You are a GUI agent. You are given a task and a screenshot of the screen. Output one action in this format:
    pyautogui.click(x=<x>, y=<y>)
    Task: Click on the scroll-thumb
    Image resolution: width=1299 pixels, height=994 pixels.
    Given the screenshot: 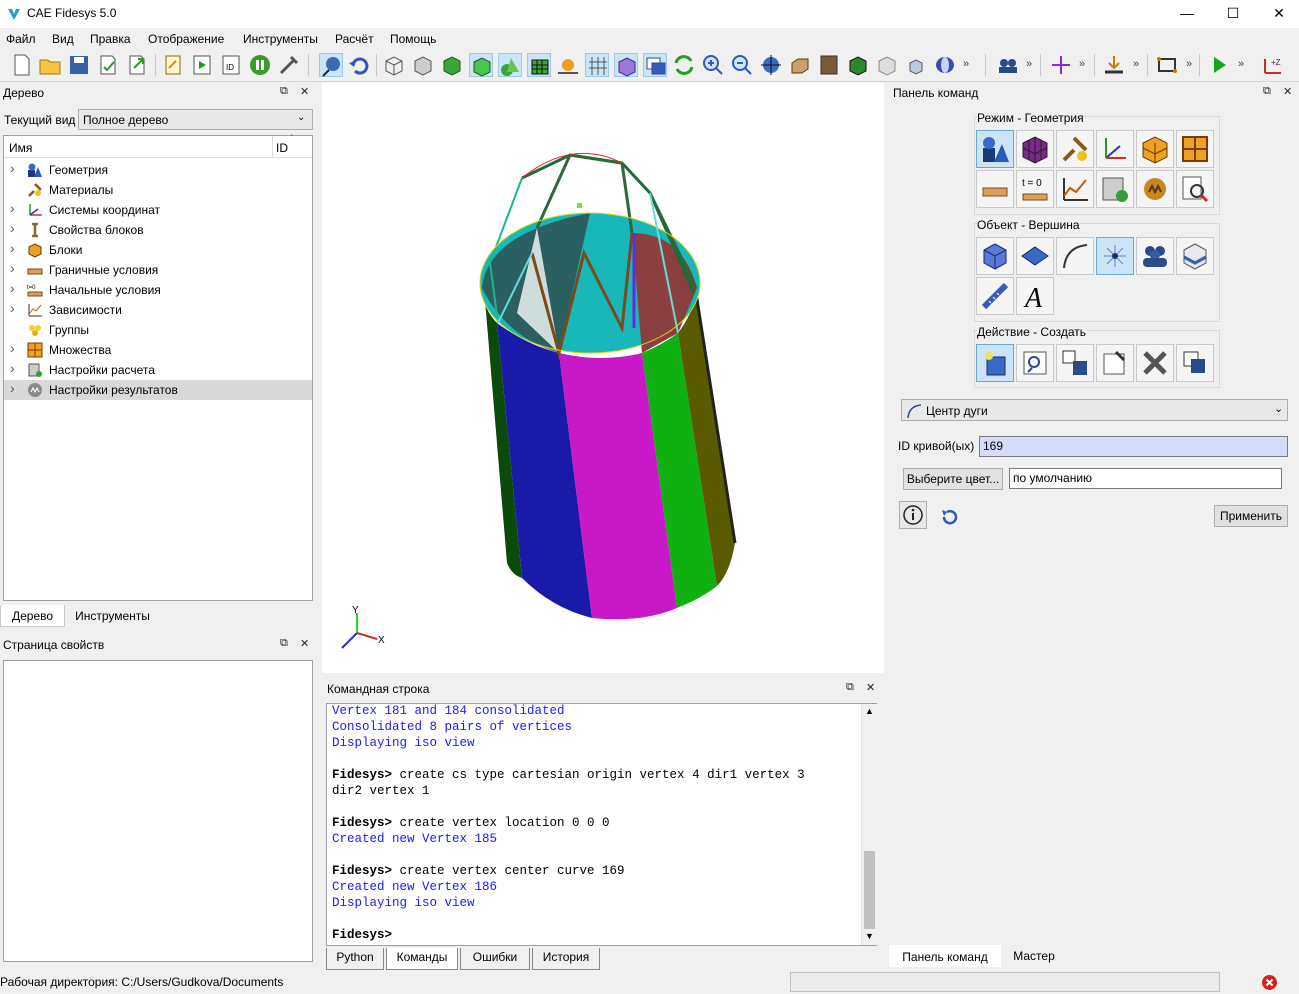 What is the action you would take?
    pyautogui.click(x=869, y=890)
    